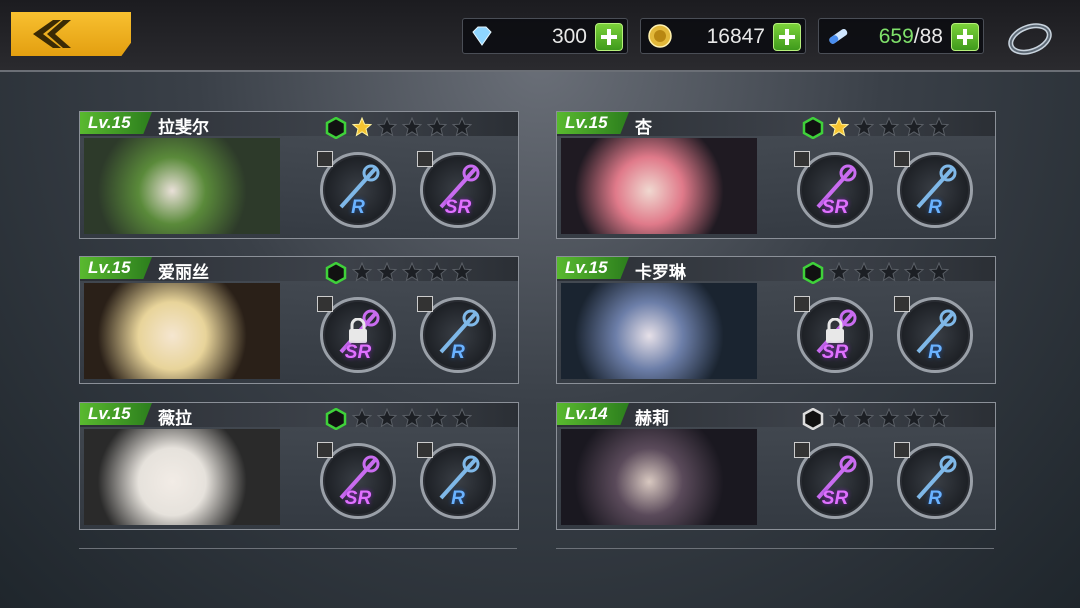  I want to click on character-name: 薇拉, so click(175, 418).